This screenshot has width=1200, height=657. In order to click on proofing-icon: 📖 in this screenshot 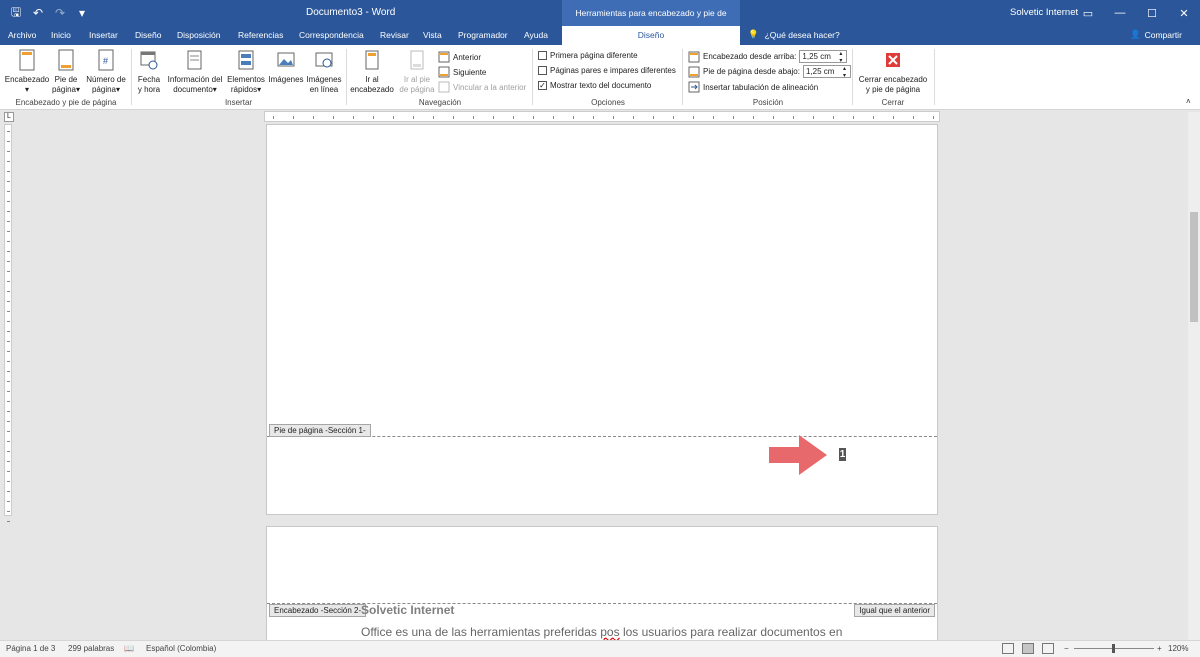, I will do `click(129, 648)`.